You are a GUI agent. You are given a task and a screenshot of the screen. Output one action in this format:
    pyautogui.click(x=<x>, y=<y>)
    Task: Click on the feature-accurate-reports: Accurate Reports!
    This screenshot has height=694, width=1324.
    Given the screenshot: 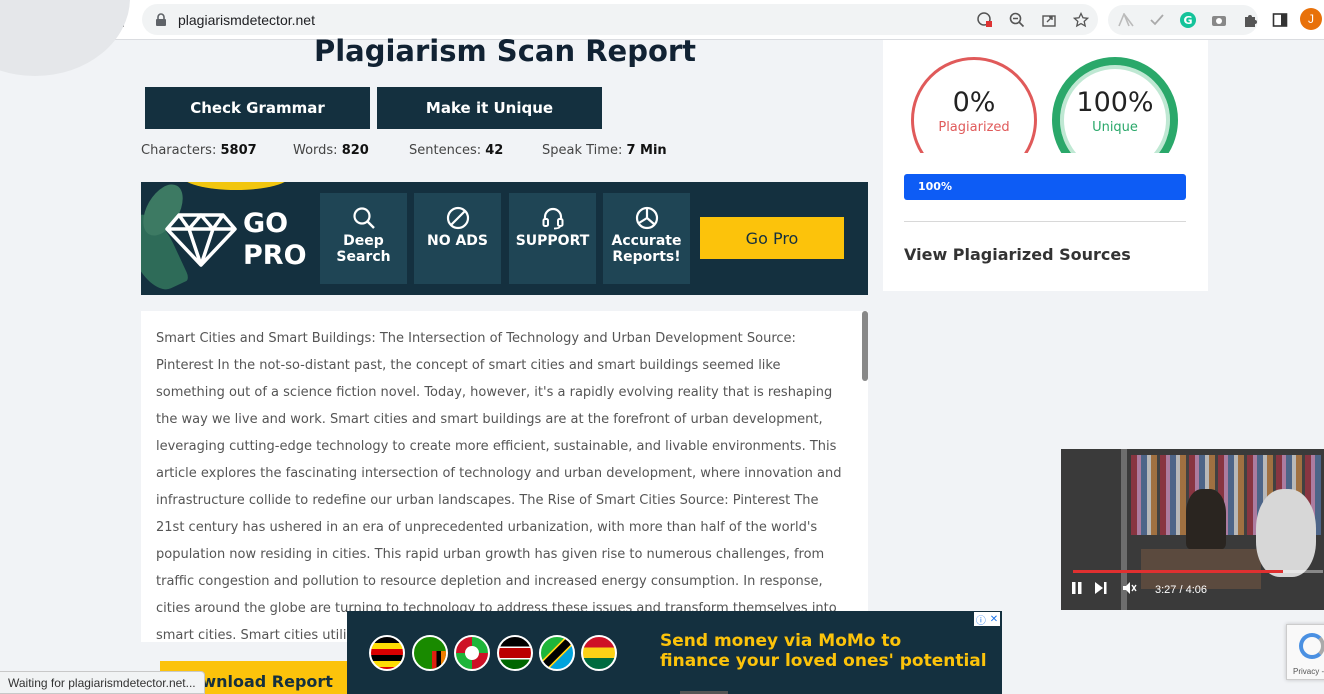 What is the action you would take?
    pyautogui.click(x=646, y=238)
    